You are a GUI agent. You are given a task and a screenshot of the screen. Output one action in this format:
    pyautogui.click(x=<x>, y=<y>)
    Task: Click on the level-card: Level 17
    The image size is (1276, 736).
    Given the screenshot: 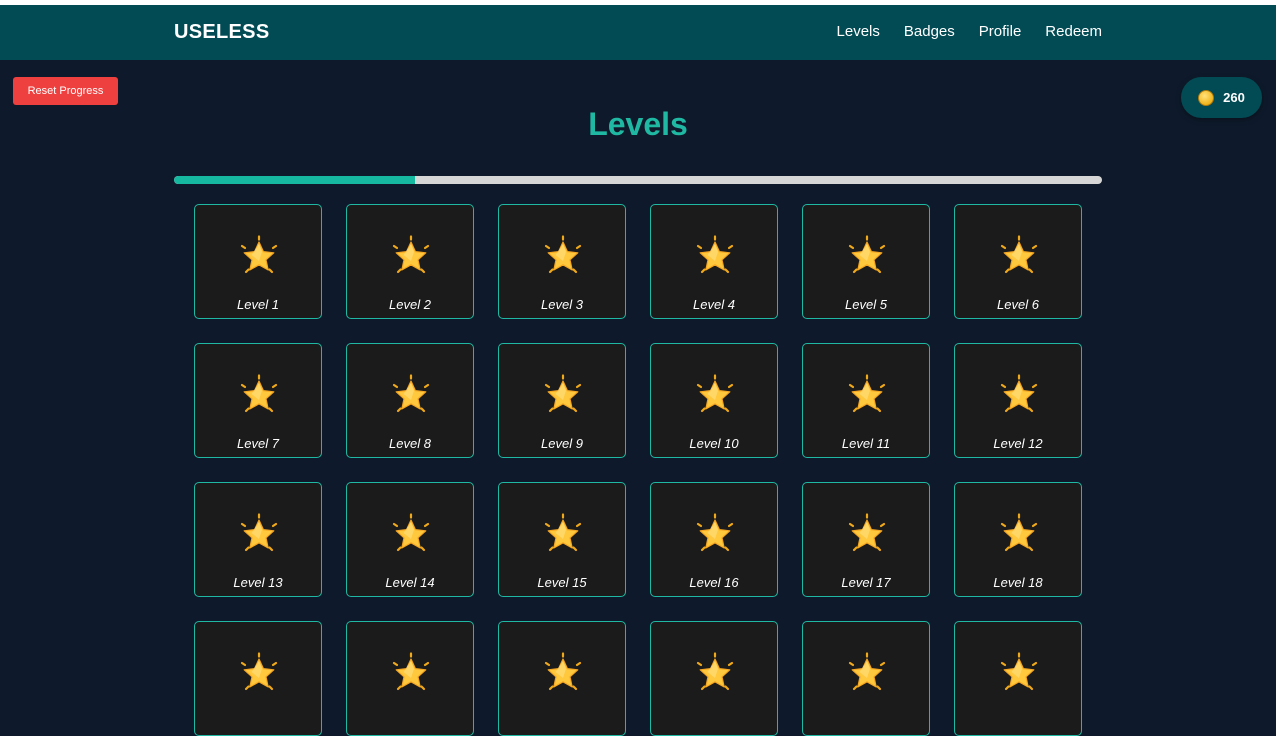 What is the action you would take?
    pyautogui.click(x=866, y=539)
    